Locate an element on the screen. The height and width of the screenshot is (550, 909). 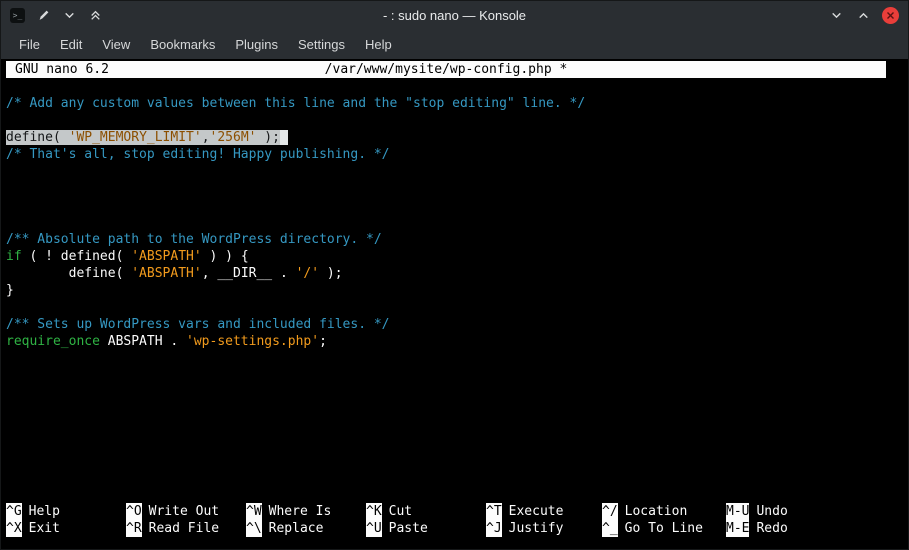
window-title: - : sudo nano — Konsole is located at coordinates (454, 15).